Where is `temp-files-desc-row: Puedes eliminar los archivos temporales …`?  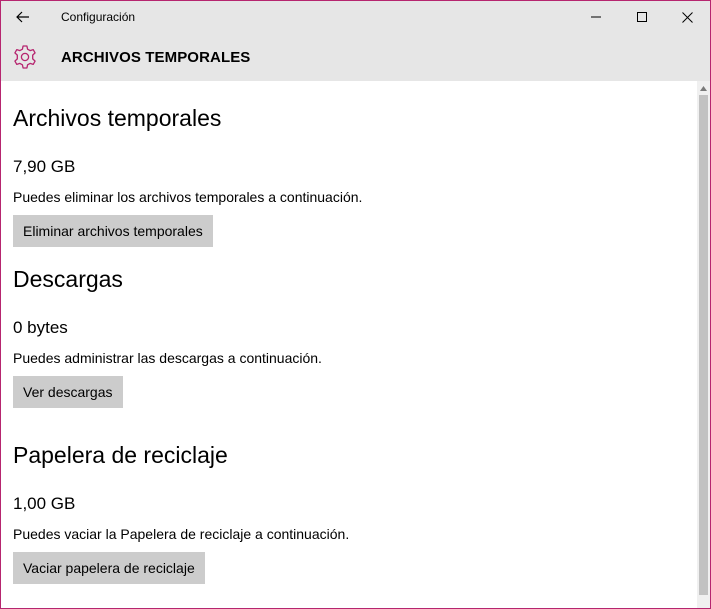 temp-files-desc-row: Puedes eliminar los archivos temporales … is located at coordinates (187, 197).